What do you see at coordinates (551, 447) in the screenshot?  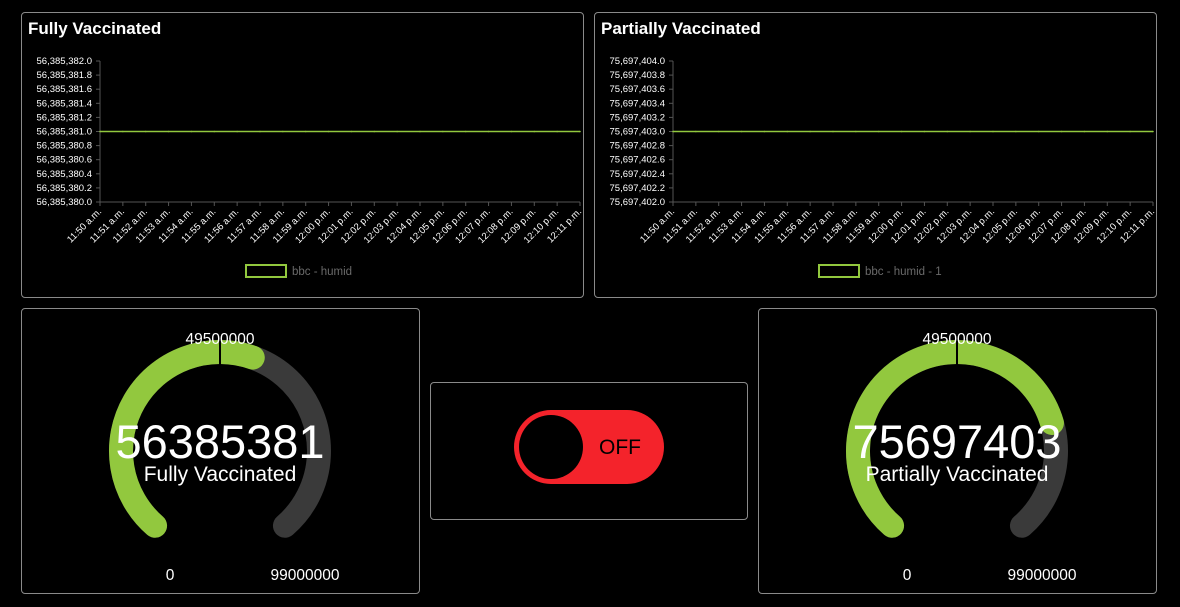 I see `toggle-knob` at bounding box center [551, 447].